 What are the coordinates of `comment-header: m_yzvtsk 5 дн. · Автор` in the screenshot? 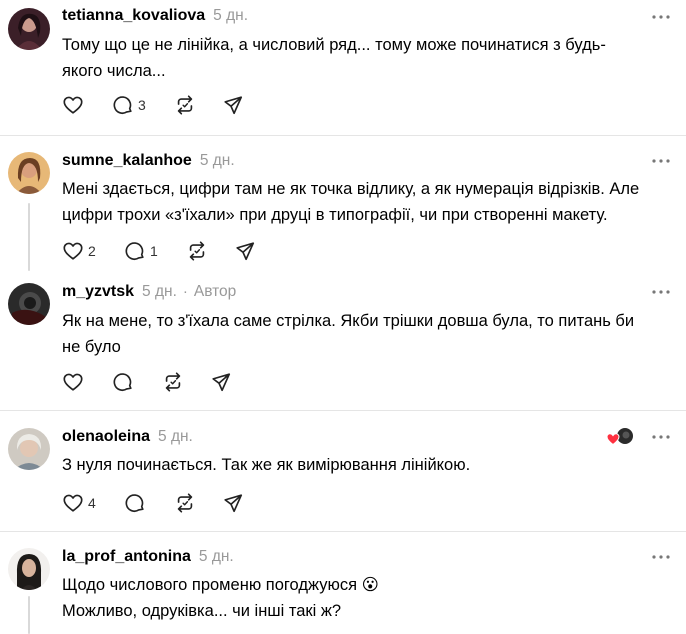 It's located at (149, 292).